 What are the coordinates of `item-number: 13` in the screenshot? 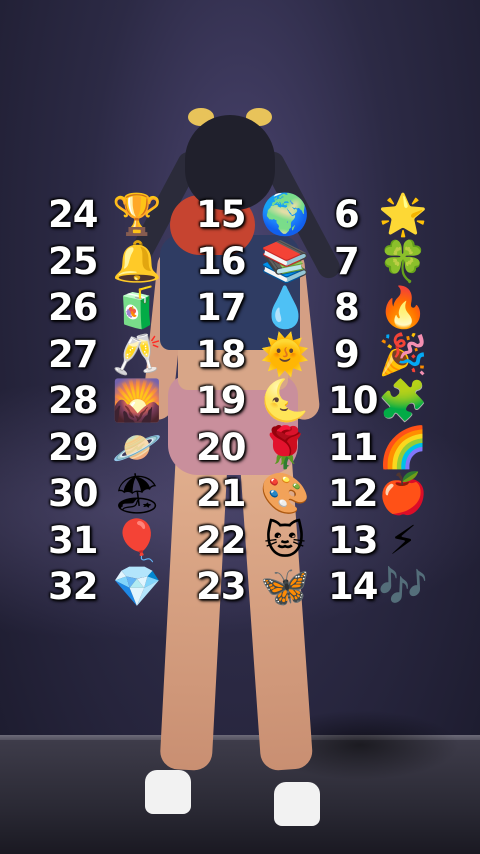 It's located at (353, 540).